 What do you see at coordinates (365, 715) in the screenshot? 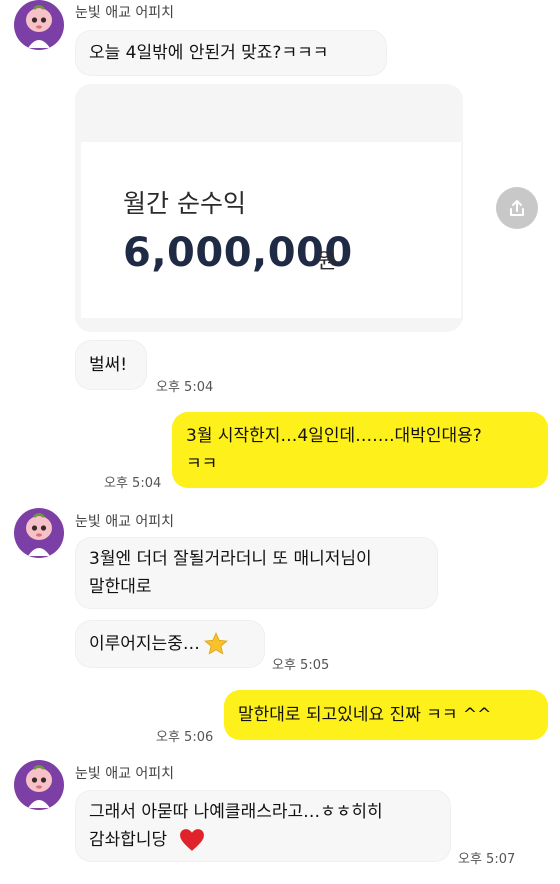
I see `message-text: 말한대로 되고있네요 진짜 ㅋㅋ ^^` at bounding box center [365, 715].